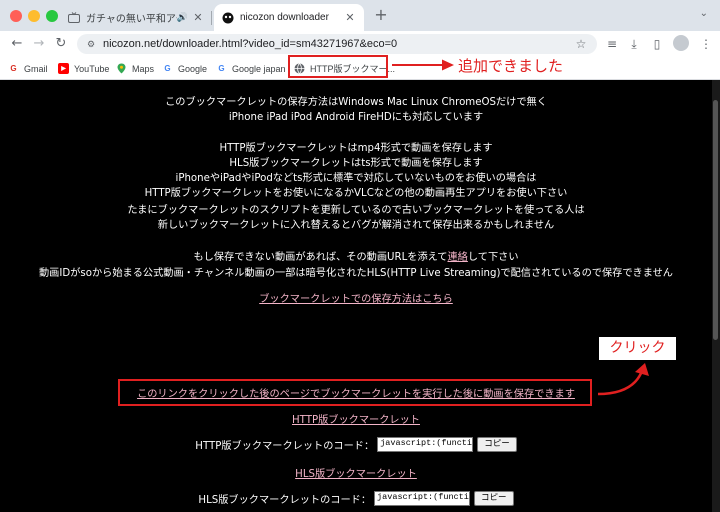  Describe the element at coordinates (143, 68) in the screenshot. I see `bookmark-label: Maps` at that location.